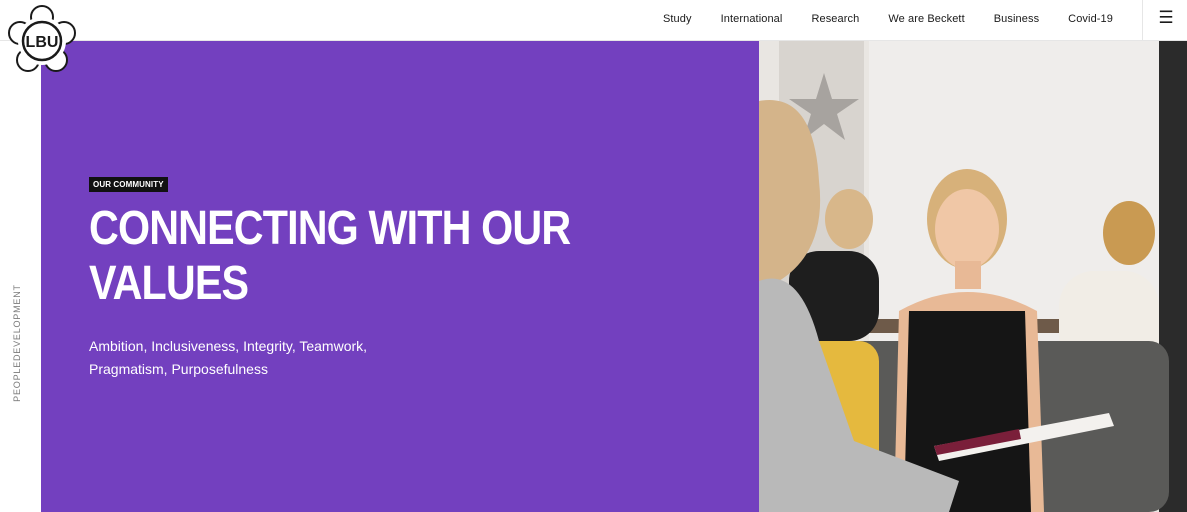 This screenshot has width=1187, height=512. I want to click on nav-item-we-are-beckett: We are Beckett, so click(926, 18).